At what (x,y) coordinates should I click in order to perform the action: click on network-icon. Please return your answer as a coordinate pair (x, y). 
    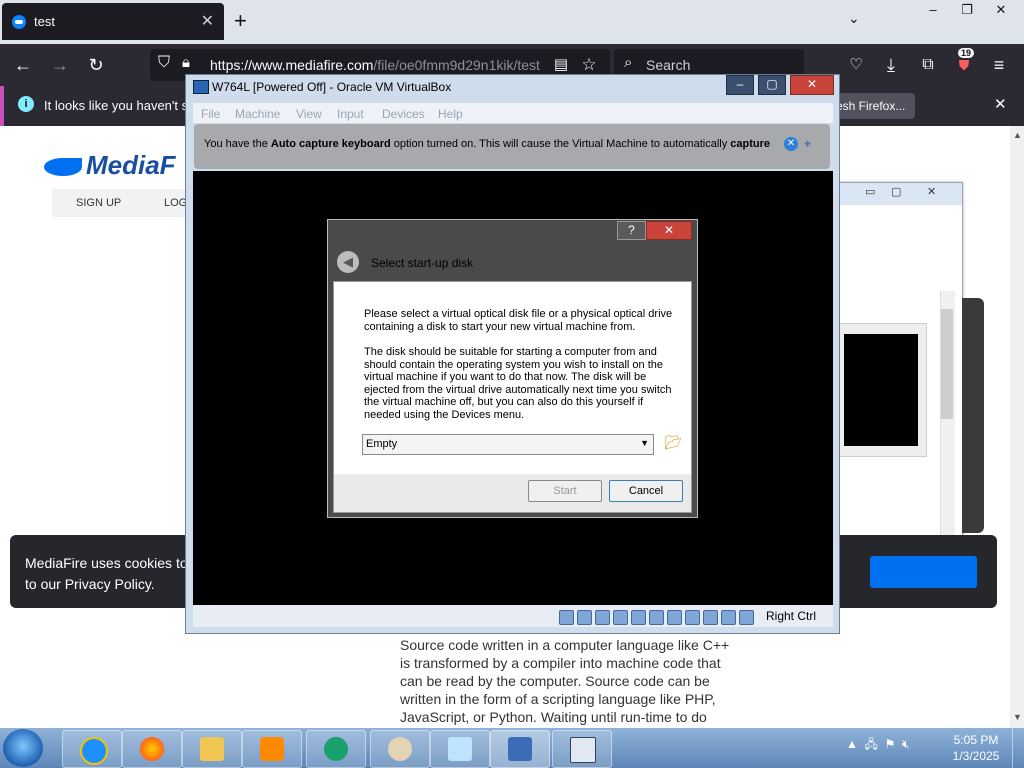
    Looking at the image, I should click on (620, 618).